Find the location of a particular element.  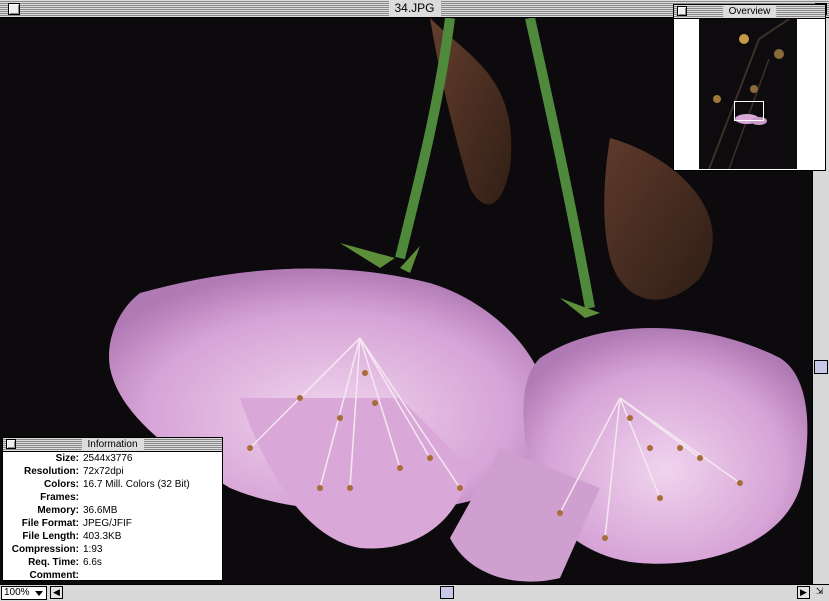

arrow-right-icon: ▶ is located at coordinates (803, 592).